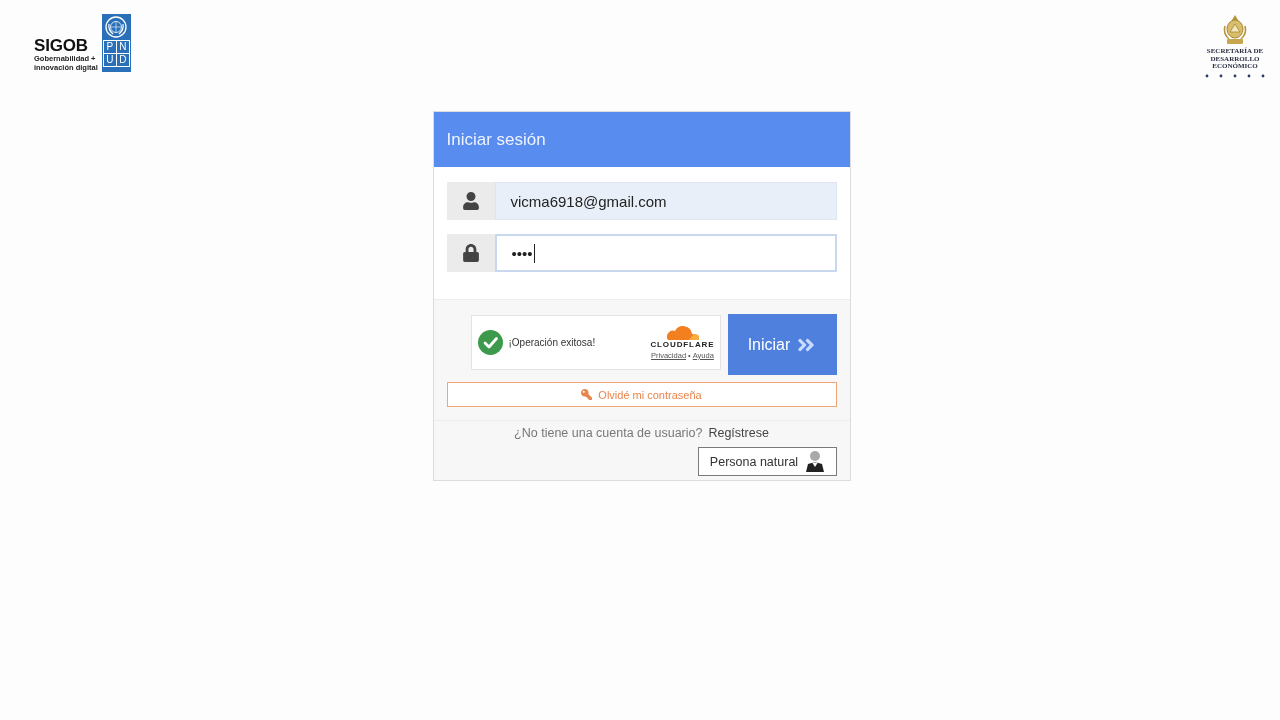 The image size is (1280, 720). Describe the element at coordinates (1235, 75) in the screenshot. I see `stars-icon` at that location.